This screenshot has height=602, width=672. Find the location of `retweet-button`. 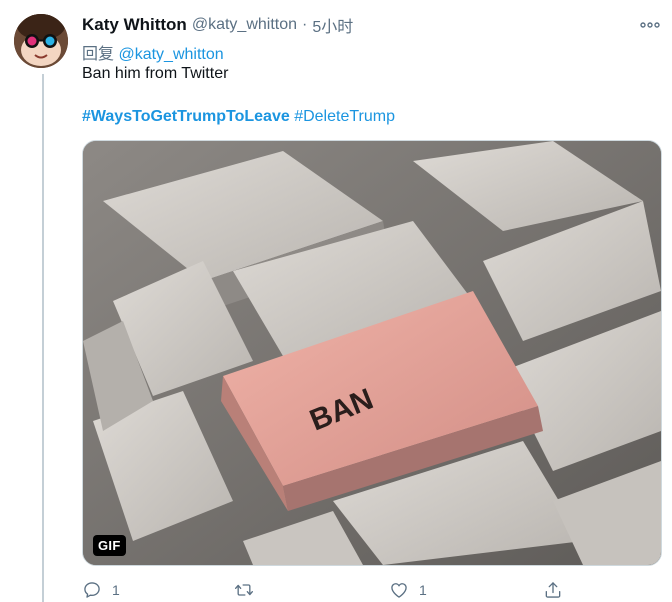

retweet-button is located at coordinates (249, 590).